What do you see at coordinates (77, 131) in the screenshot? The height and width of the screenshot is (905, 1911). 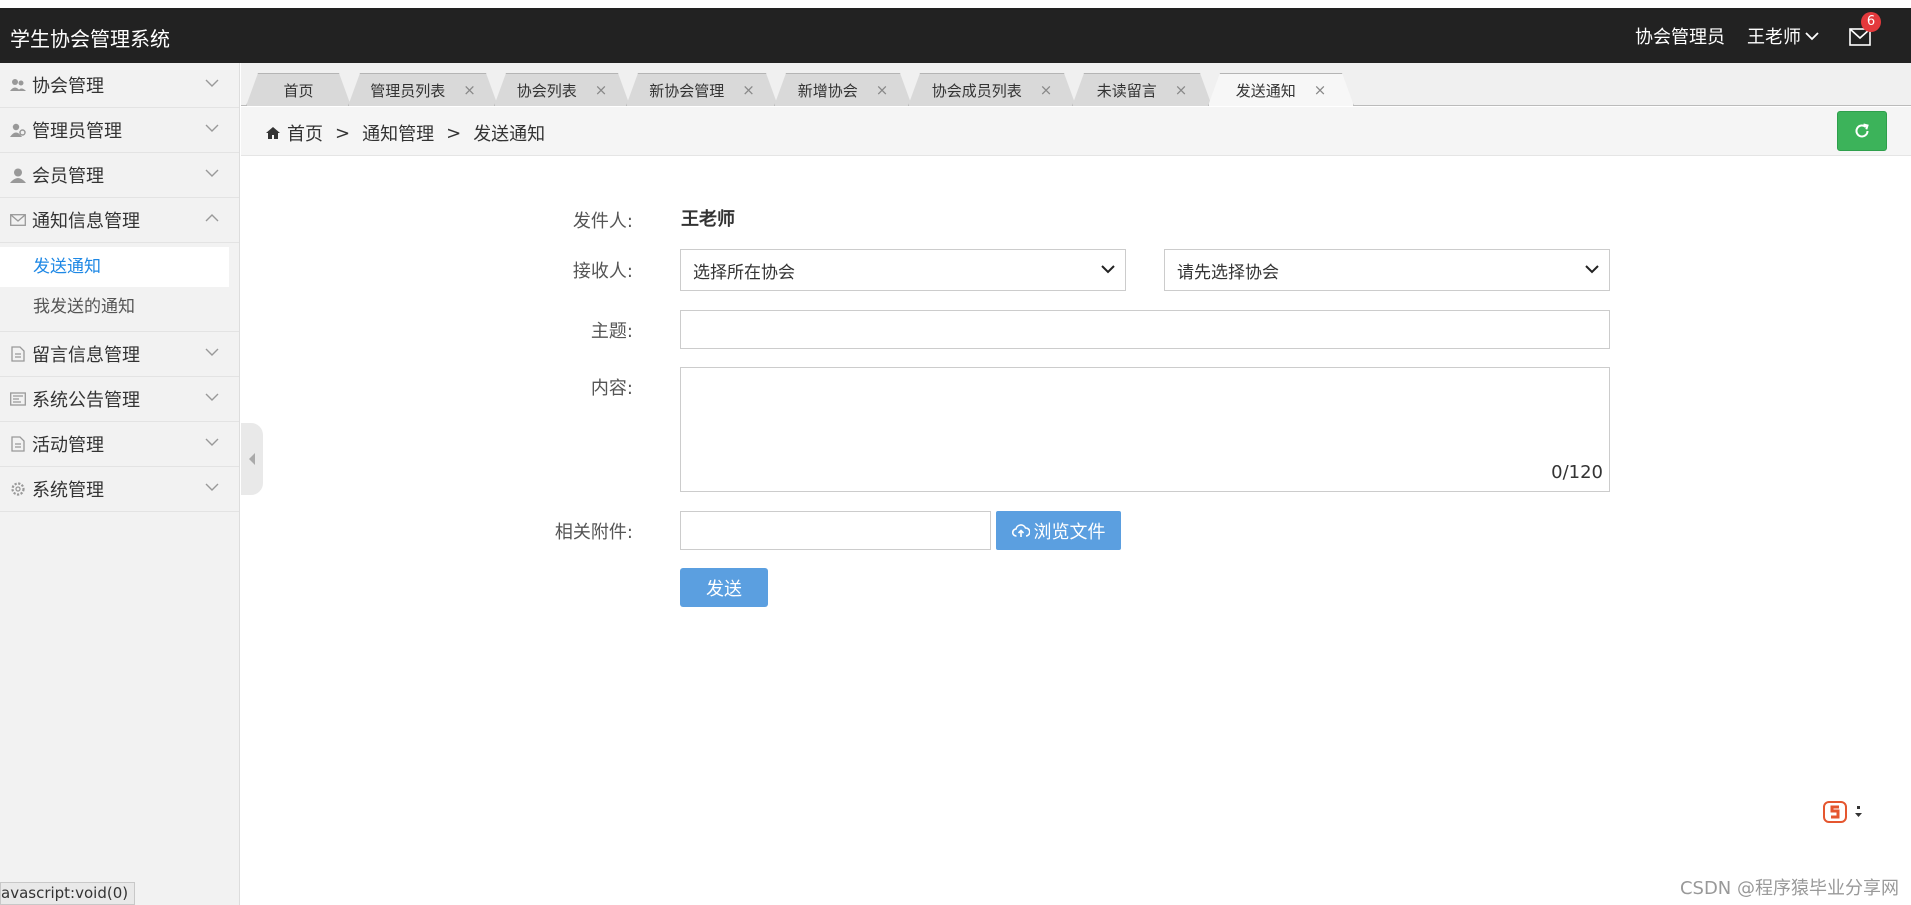 I see `sidebar-item-label: 管理员管理` at bounding box center [77, 131].